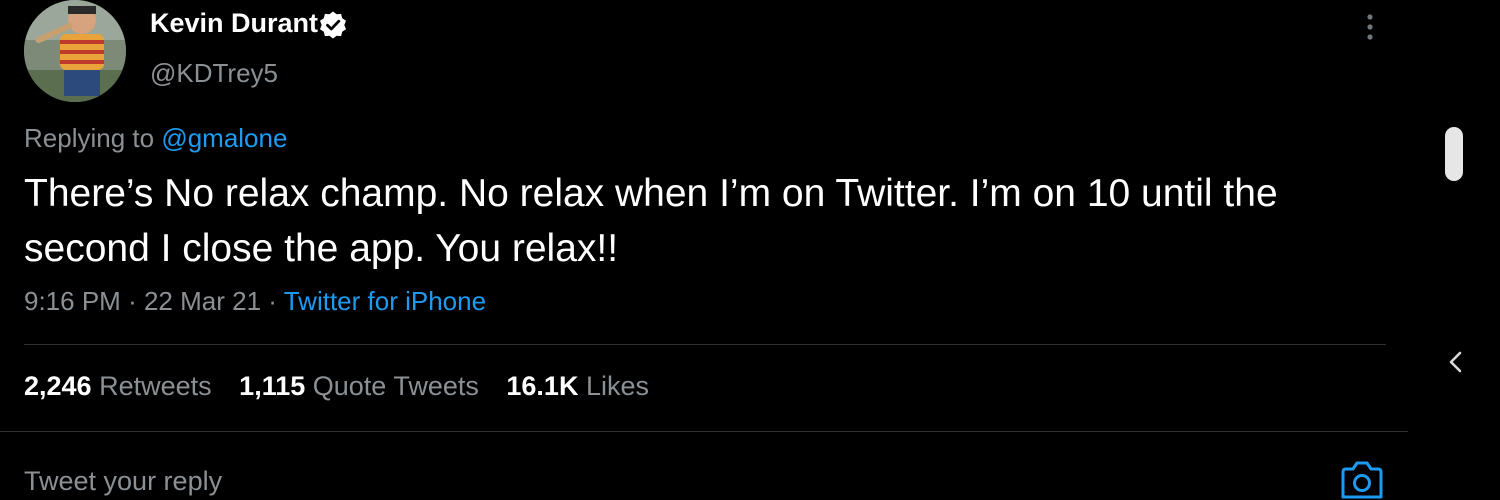 This screenshot has height=500, width=1500. I want to click on verified-badge-icon, so click(333, 25).